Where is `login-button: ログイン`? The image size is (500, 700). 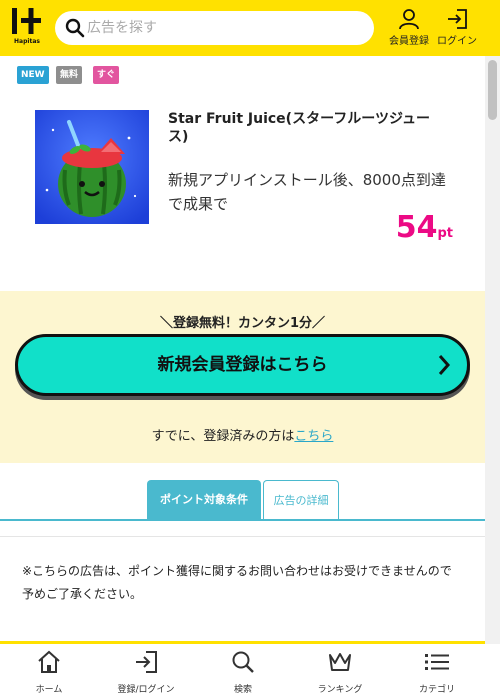 login-button: ログイン is located at coordinates (457, 29).